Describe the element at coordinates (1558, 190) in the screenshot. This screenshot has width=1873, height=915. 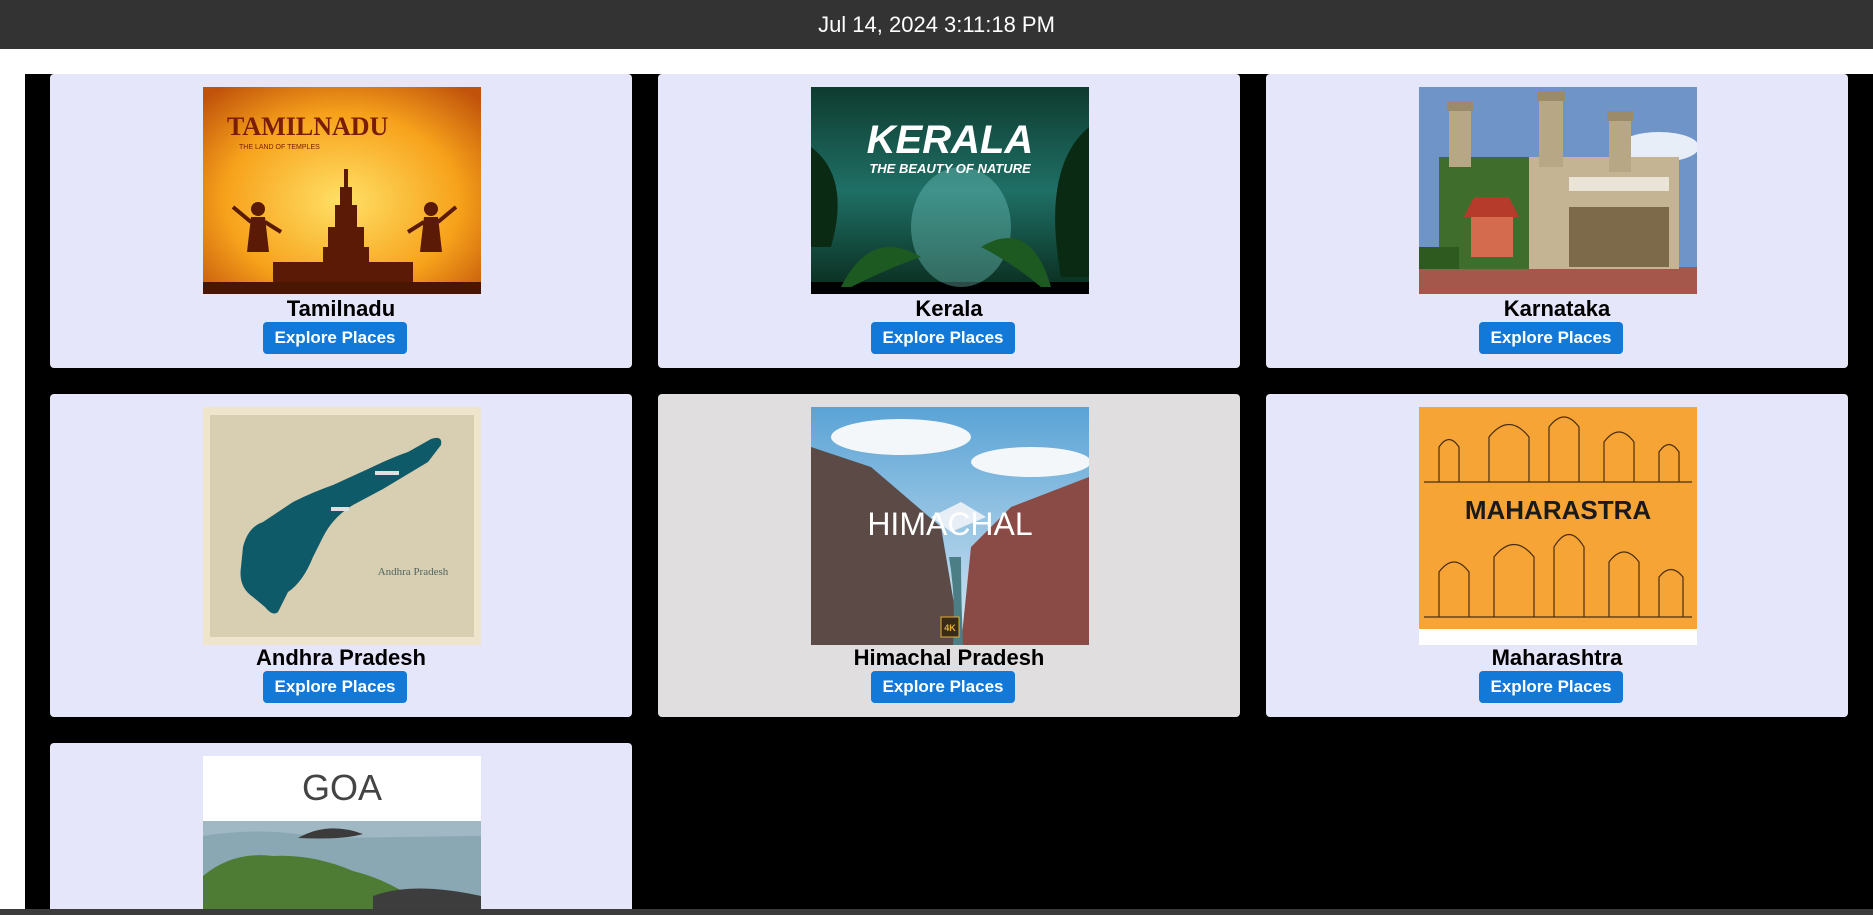
I see `karnataka-image` at that location.